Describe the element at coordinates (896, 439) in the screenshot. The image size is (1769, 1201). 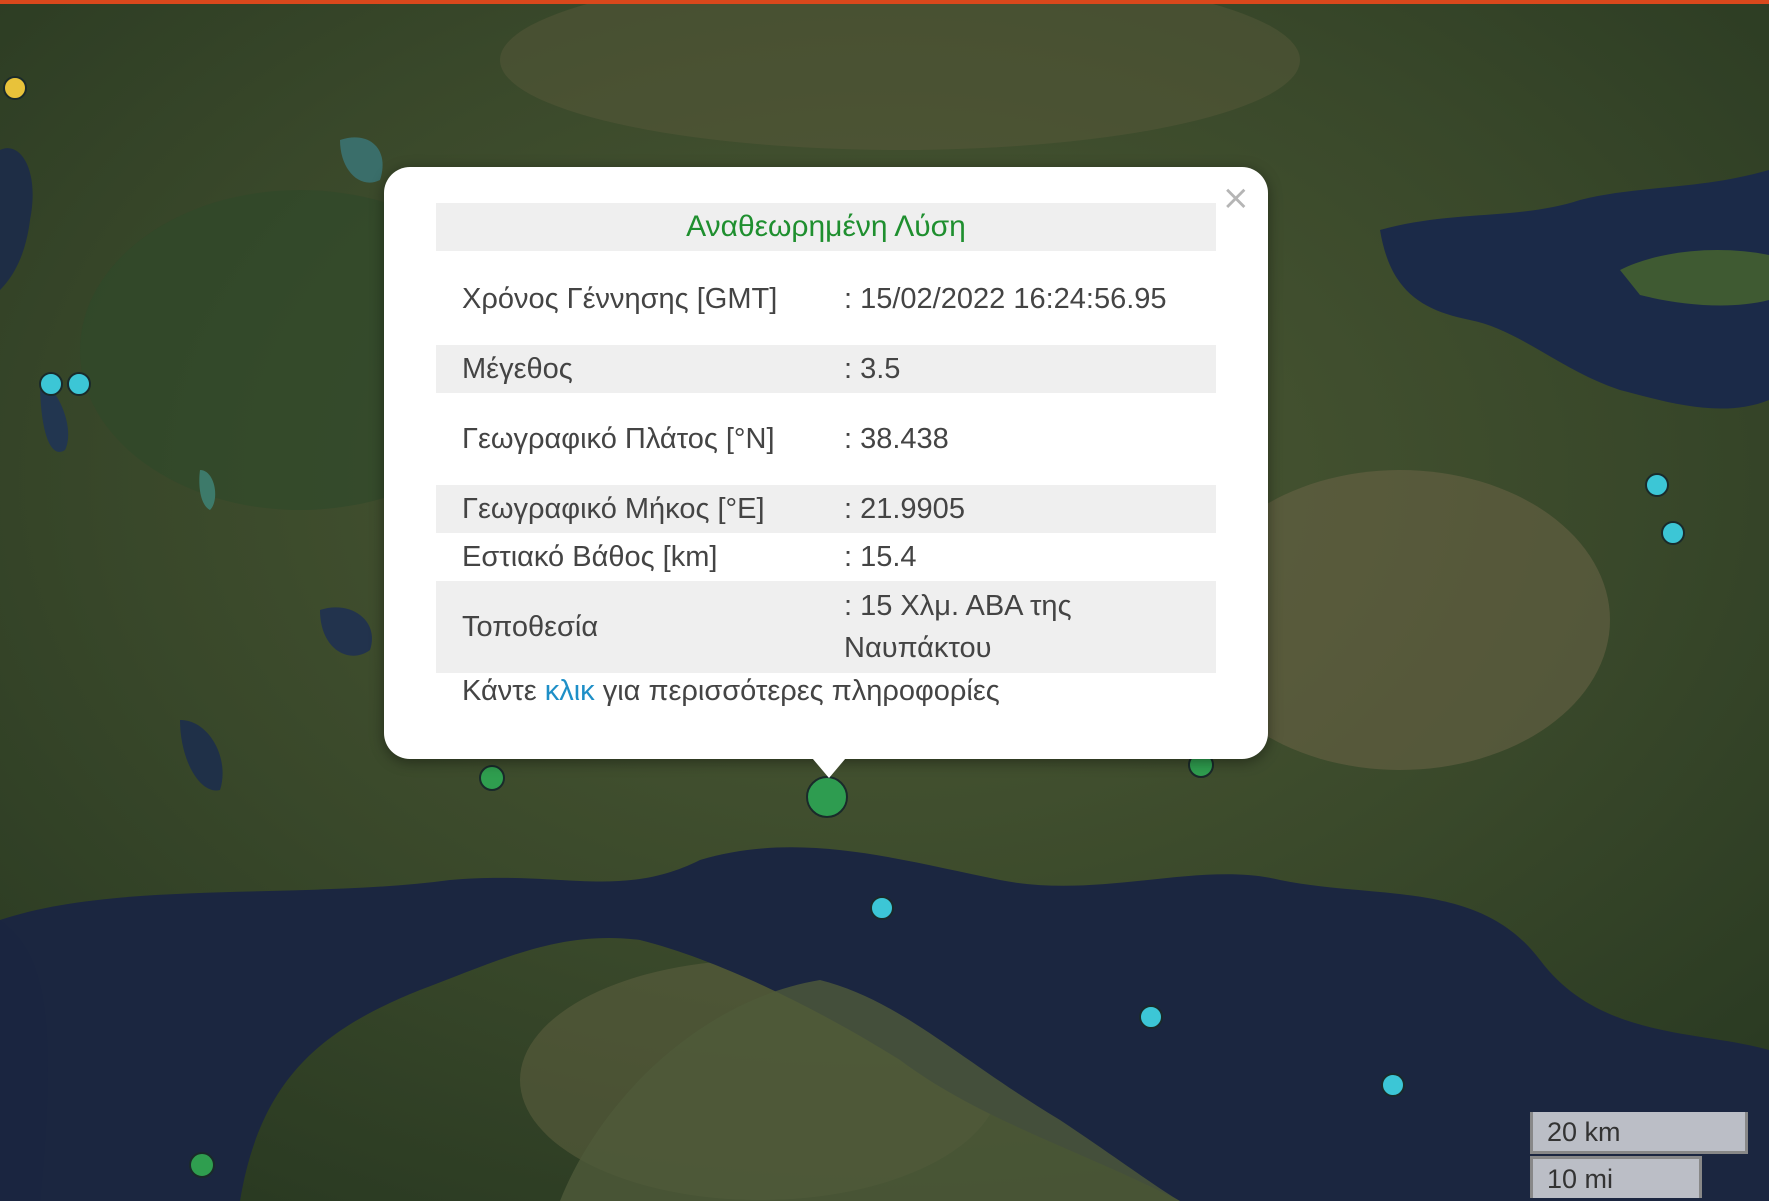
I see `latitude-value: : 38.438` at that location.